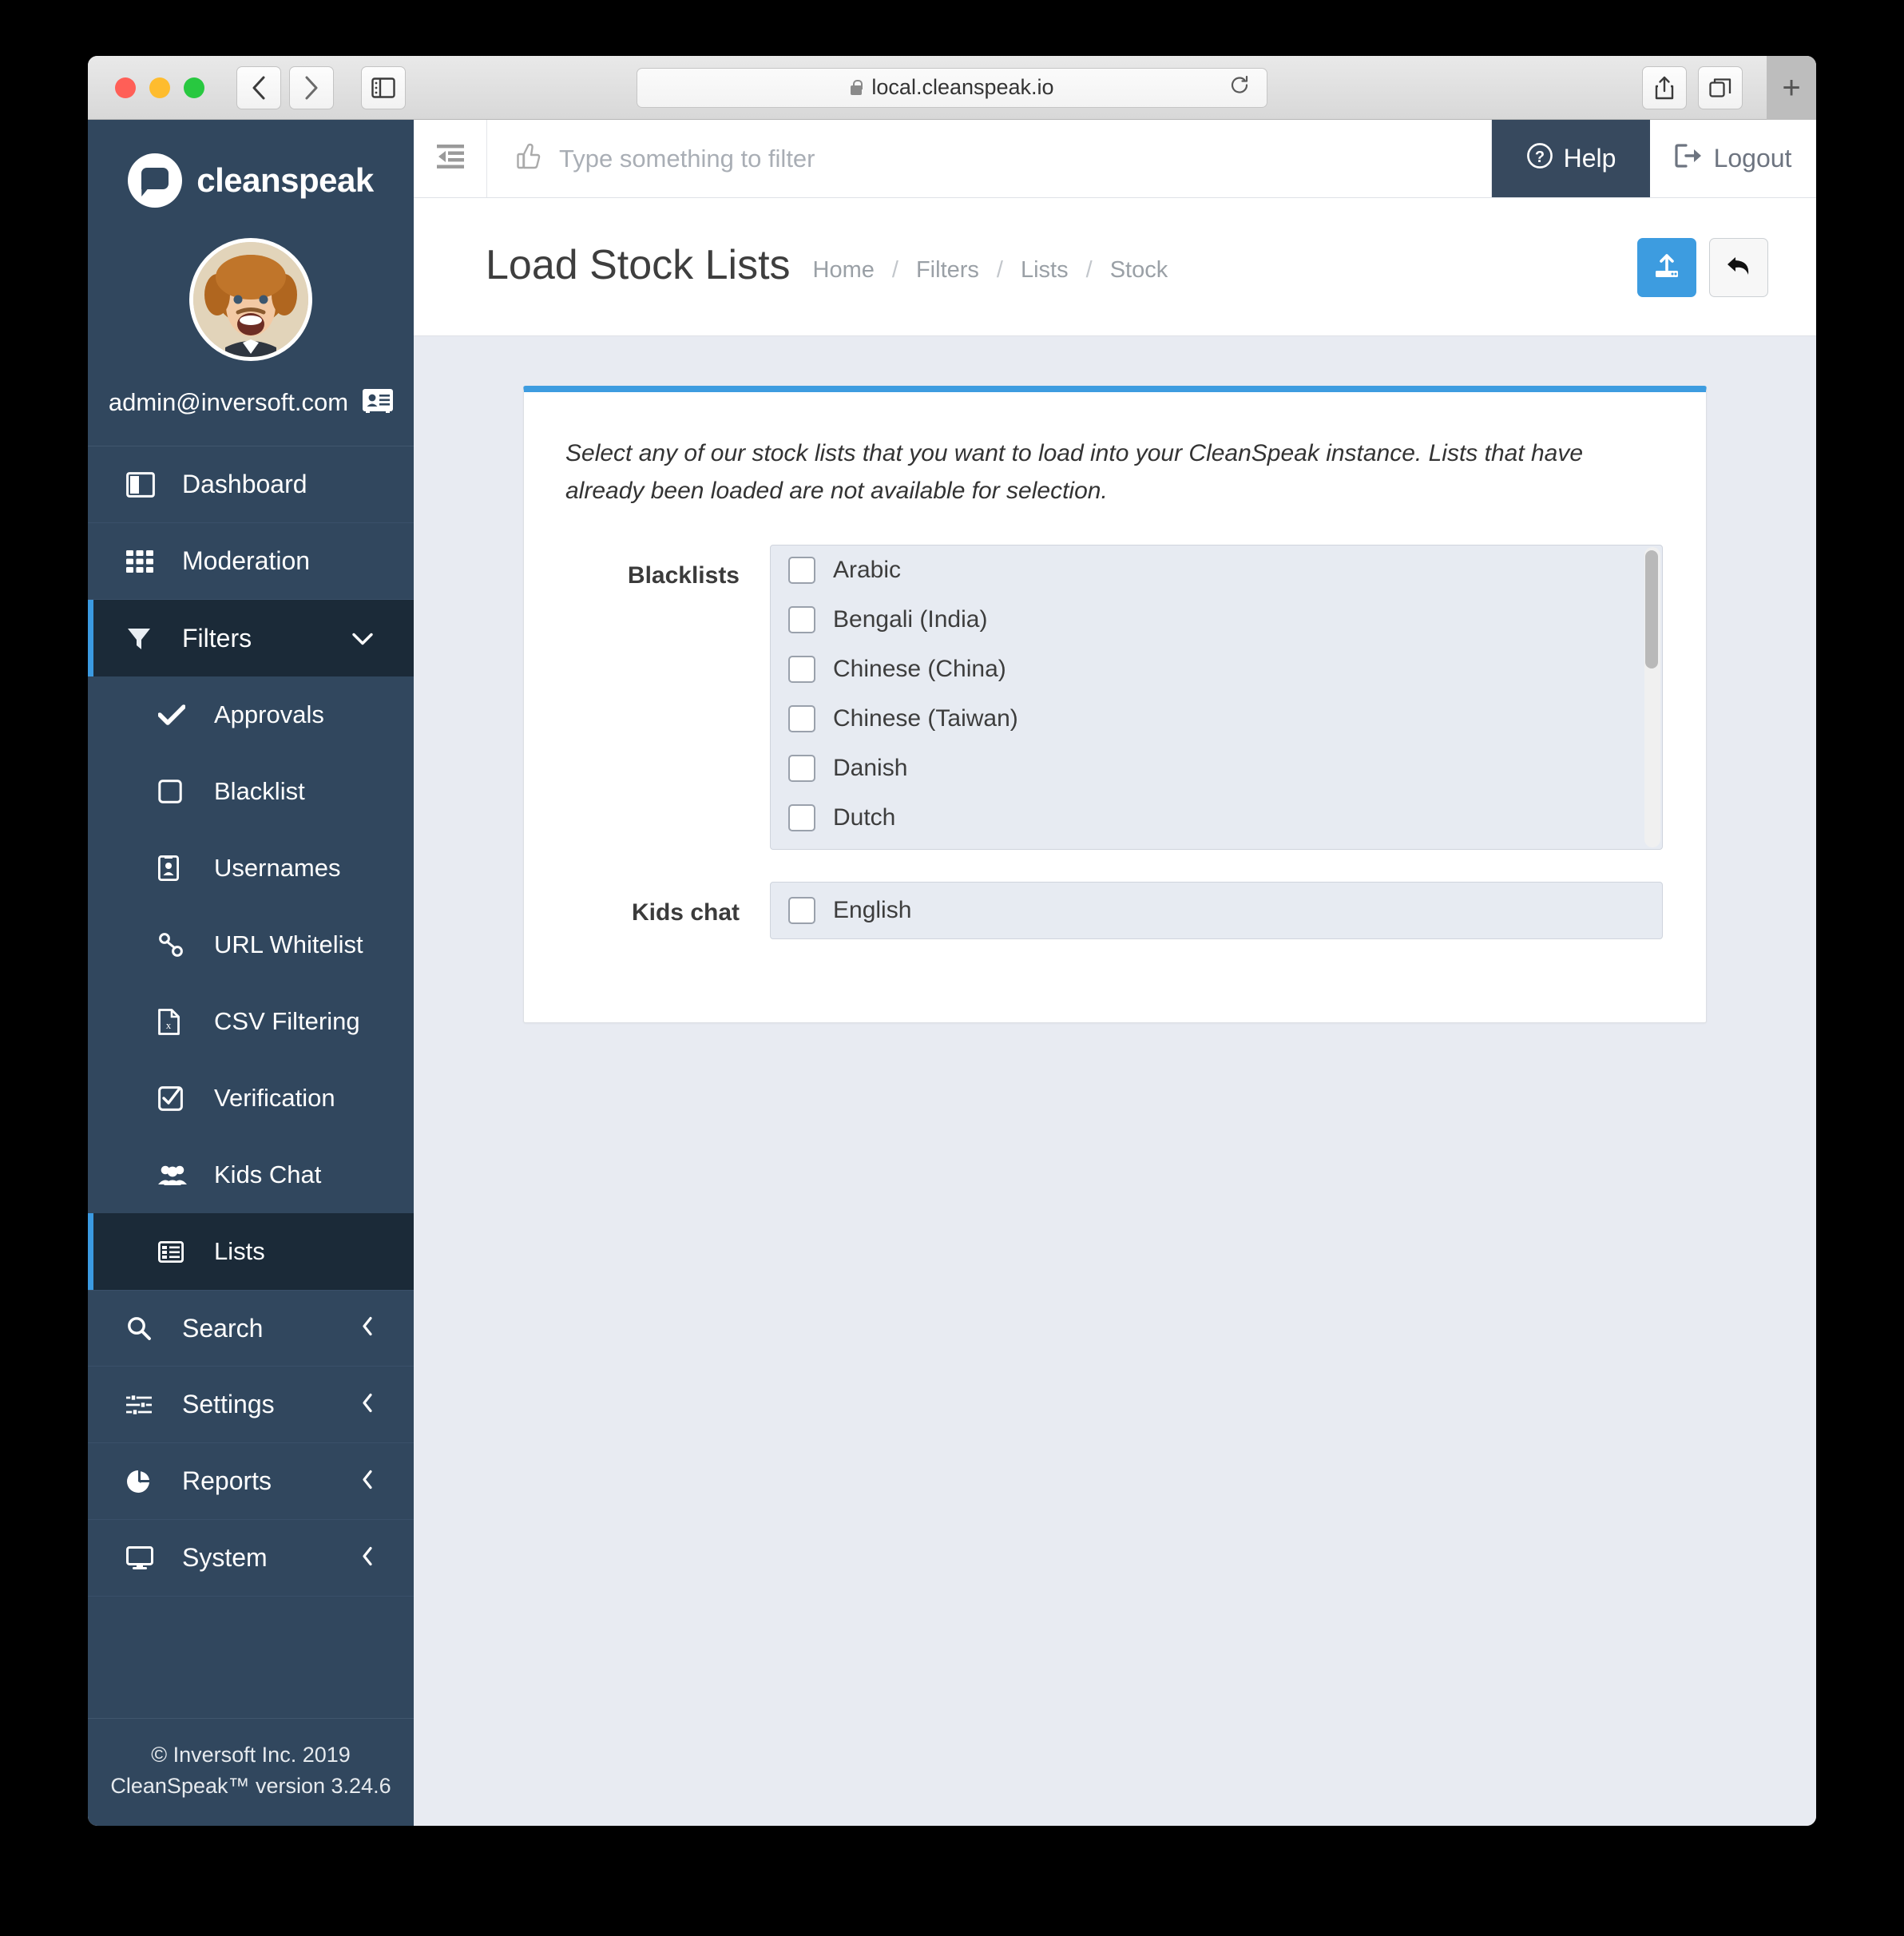 Image resolution: width=1904 pixels, height=1936 pixels. Describe the element at coordinates (225, 1557) in the screenshot. I see `sidebar-item-label: System` at that location.